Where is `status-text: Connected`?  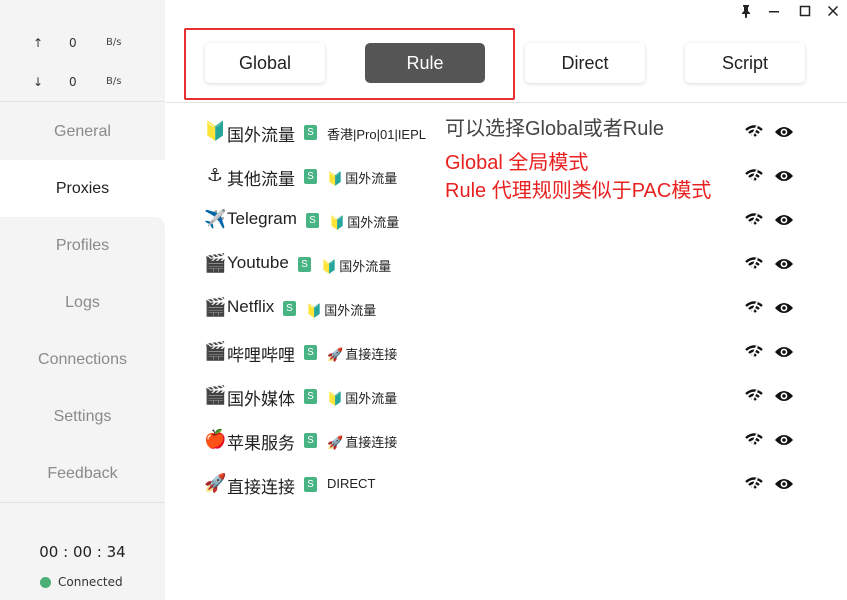 status-text: Connected is located at coordinates (90, 582).